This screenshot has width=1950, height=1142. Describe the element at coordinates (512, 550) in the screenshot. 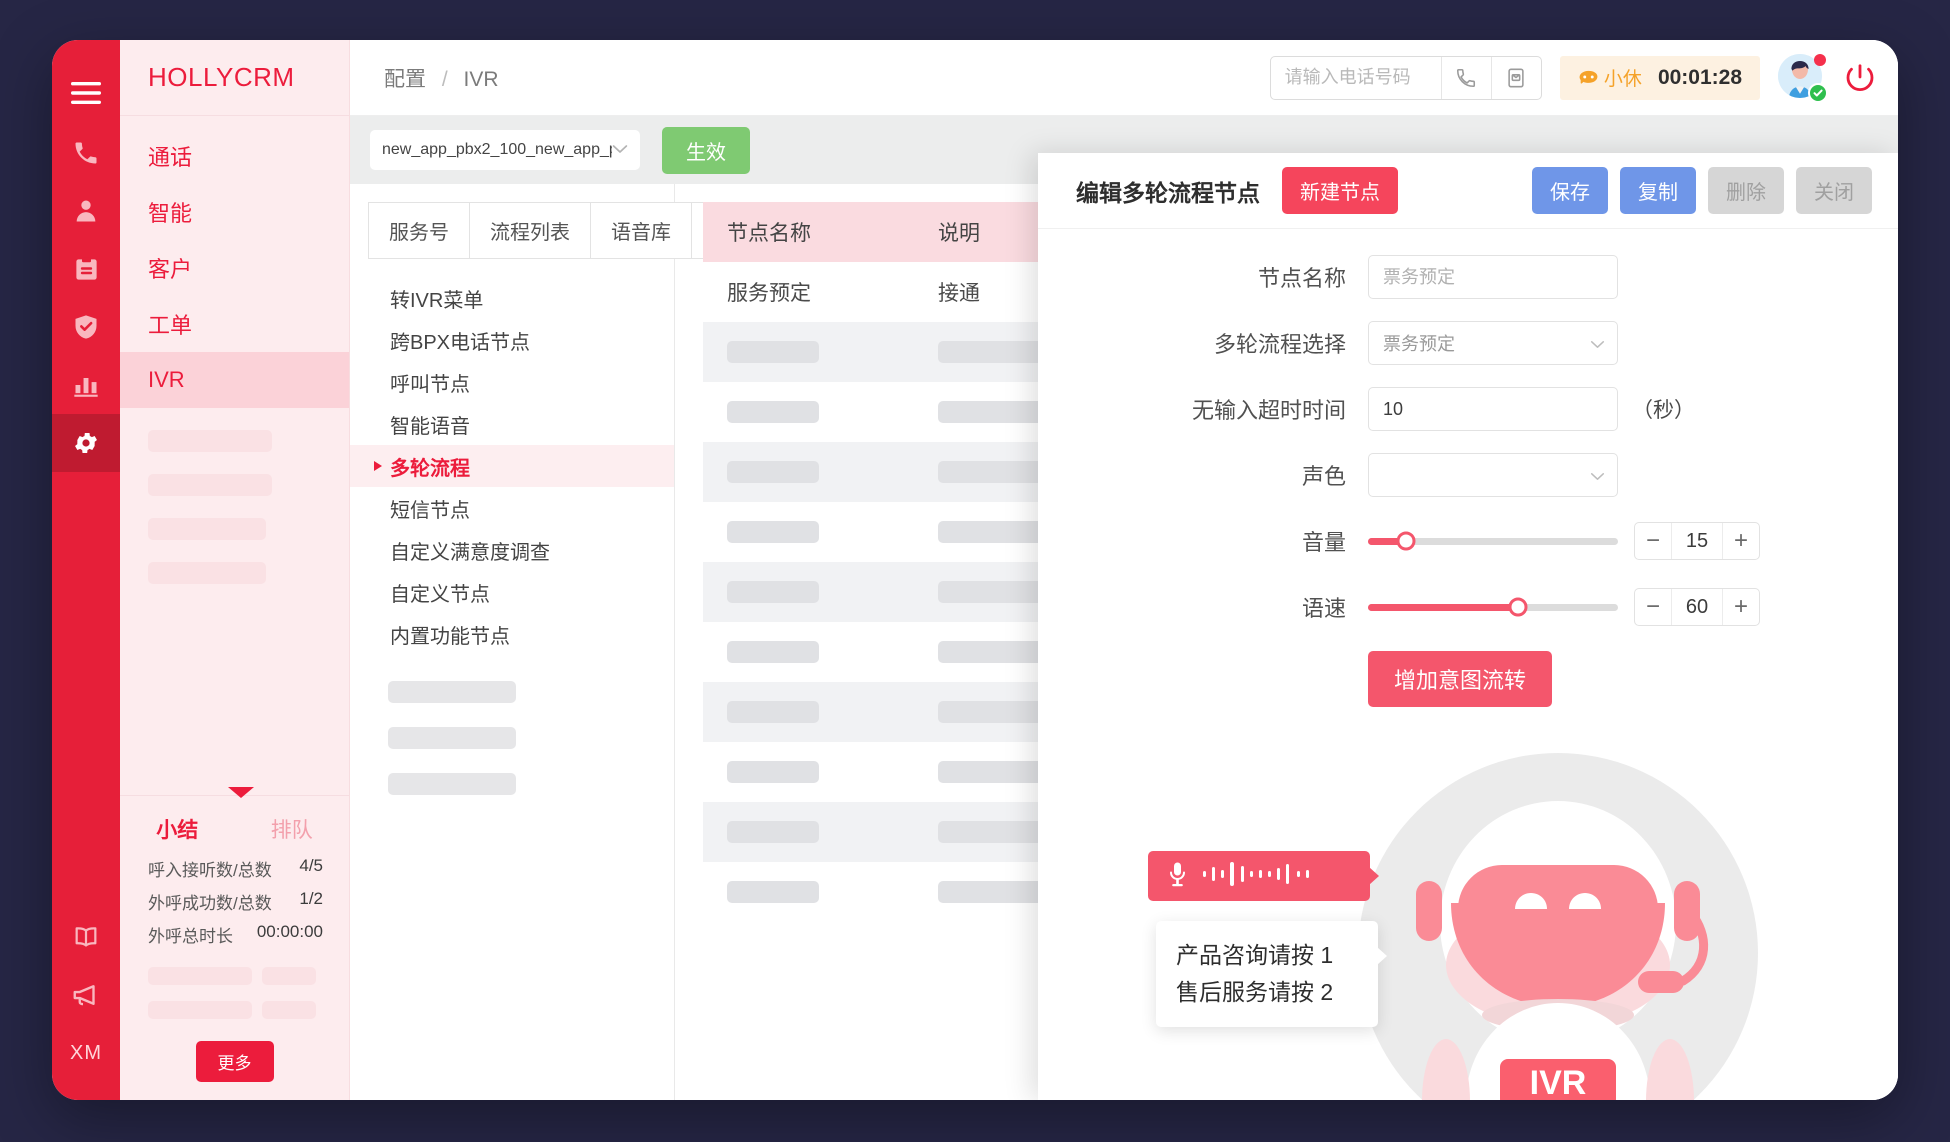

I see `tree-item-custom-satisfaction-survey: 自定义满意度调查` at that location.